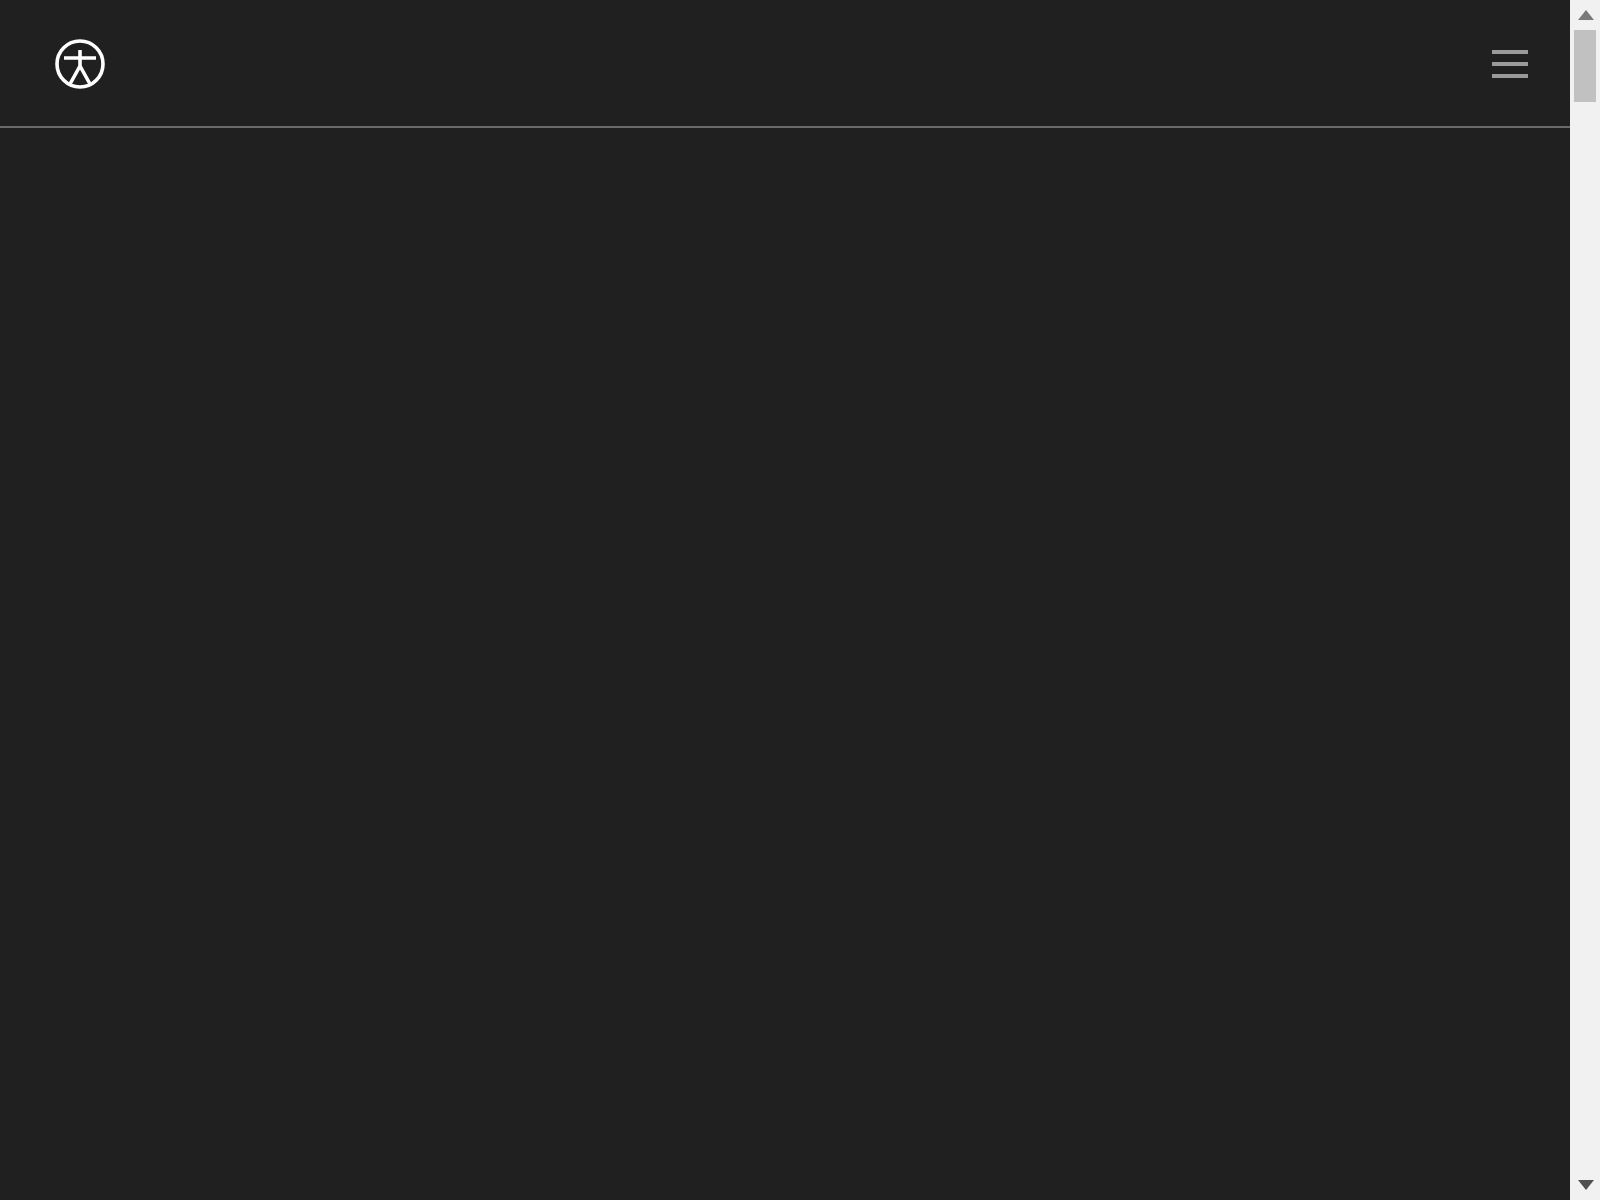  I want to click on scroll-up-icon, so click(1585, 15).